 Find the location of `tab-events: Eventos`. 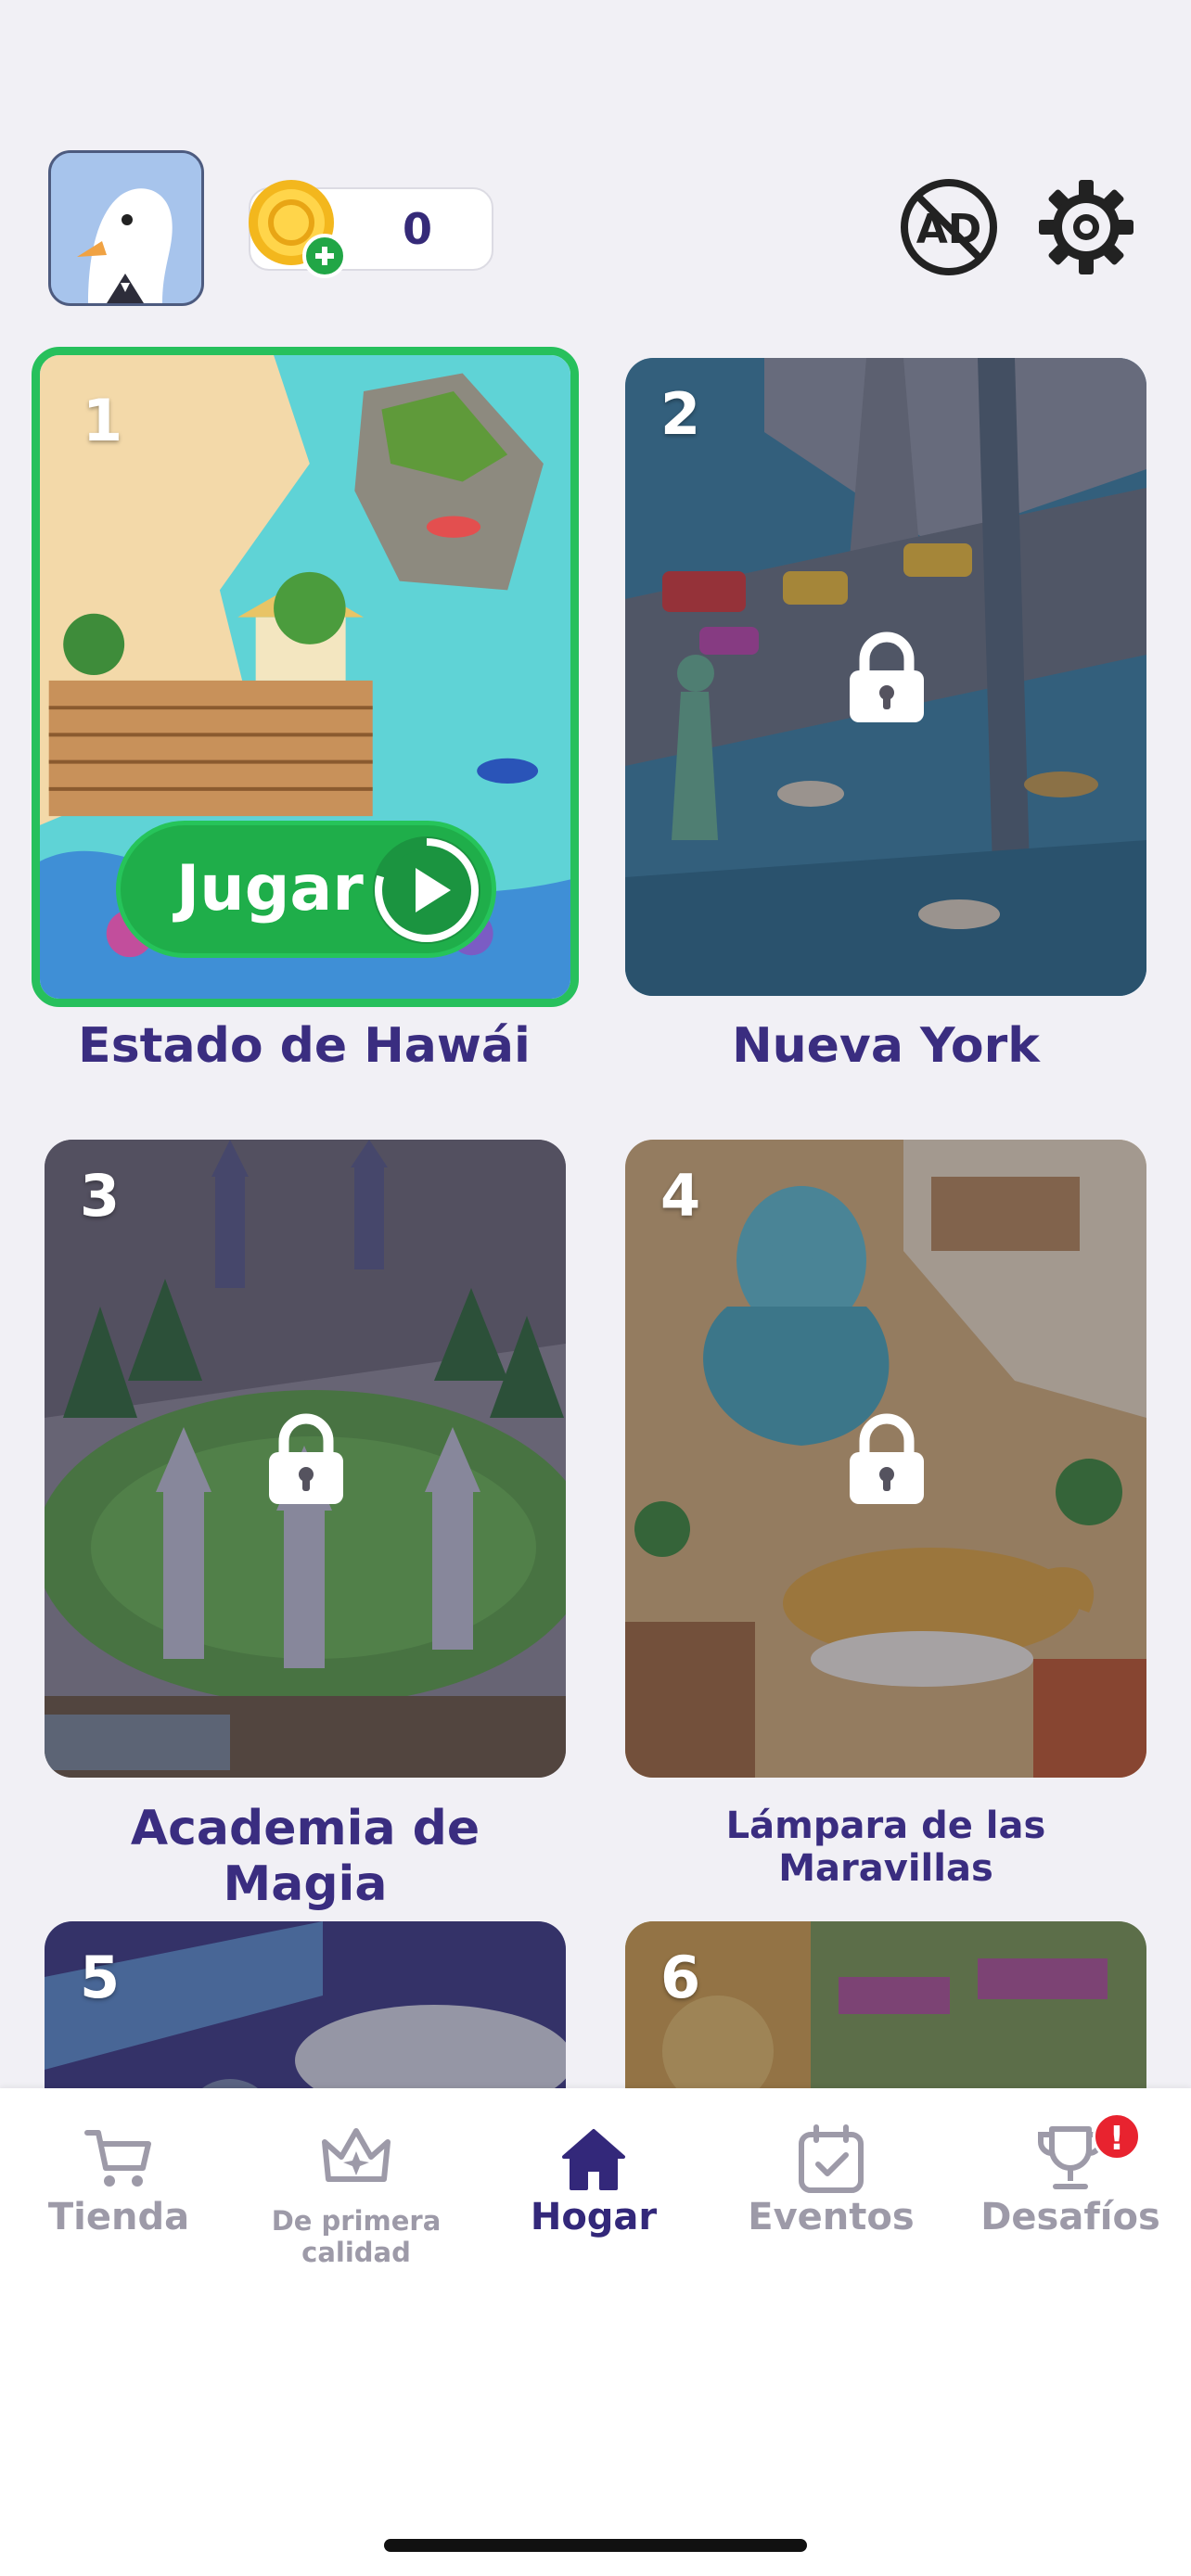

tab-events: Eventos is located at coordinates (831, 2182).